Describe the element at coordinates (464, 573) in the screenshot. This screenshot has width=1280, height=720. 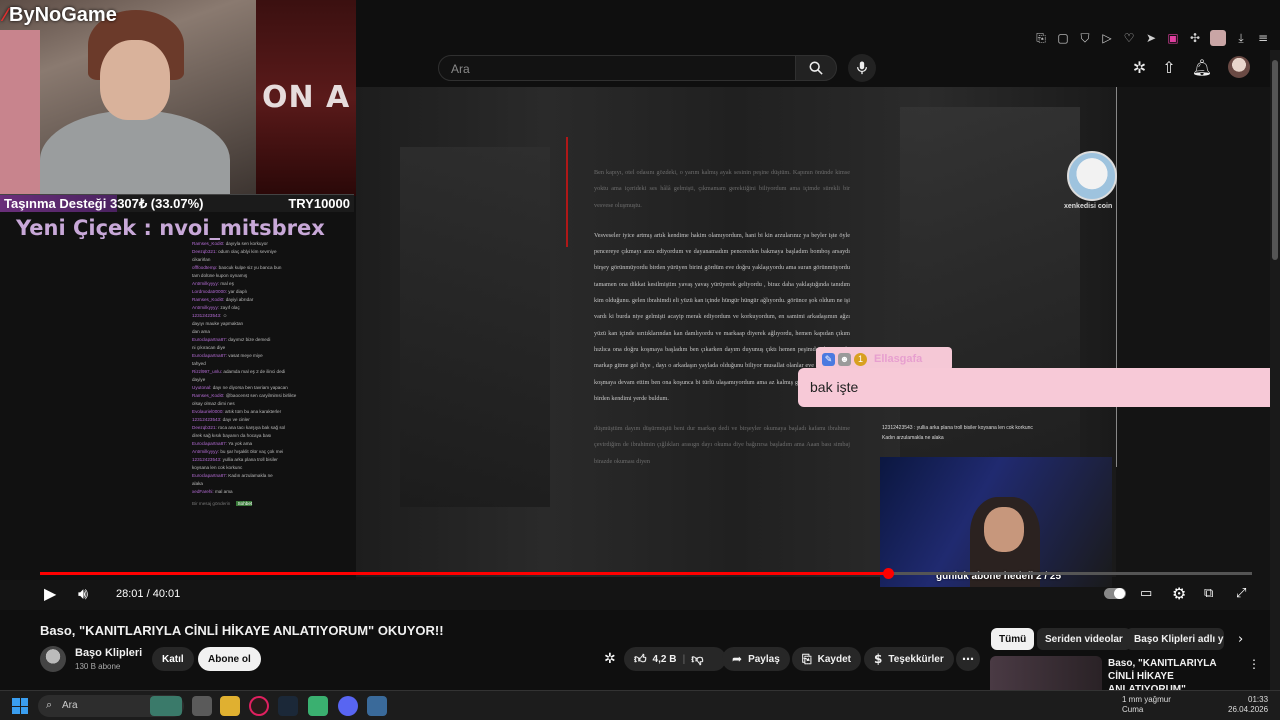
I see `progress-played` at that location.